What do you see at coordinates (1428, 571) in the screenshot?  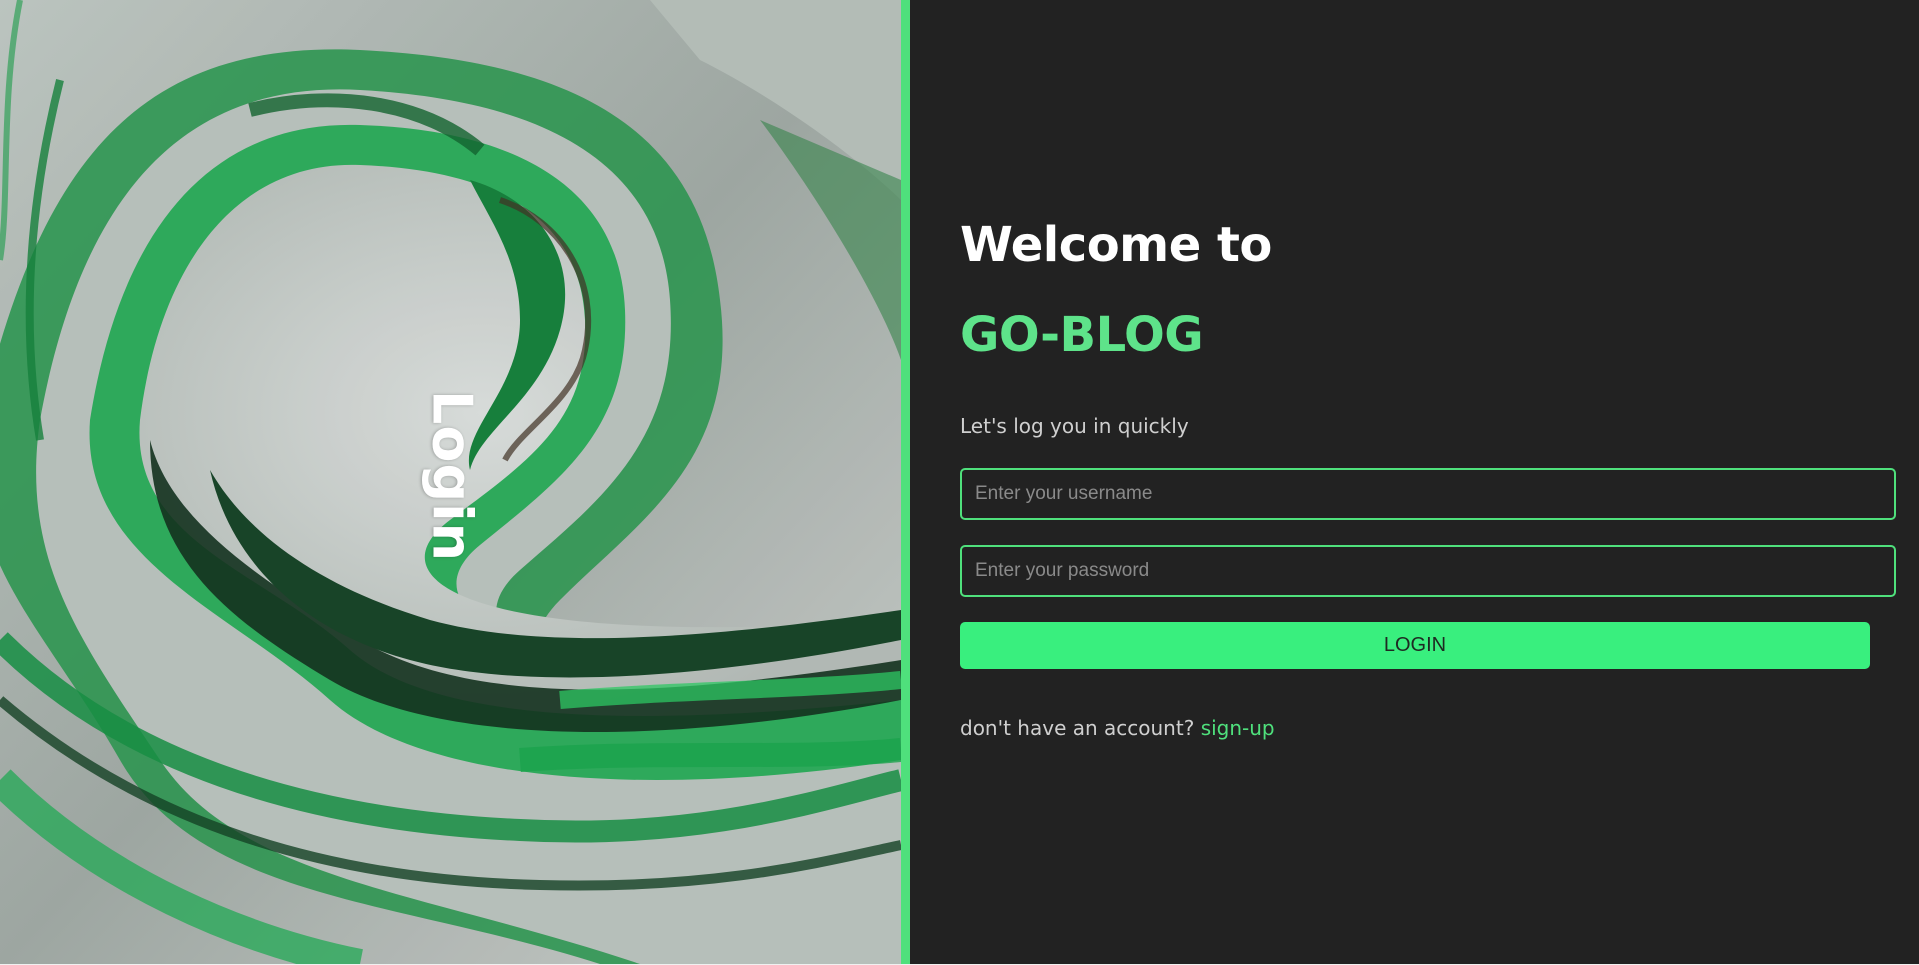 I see `password-input` at bounding box center [1428, 571].